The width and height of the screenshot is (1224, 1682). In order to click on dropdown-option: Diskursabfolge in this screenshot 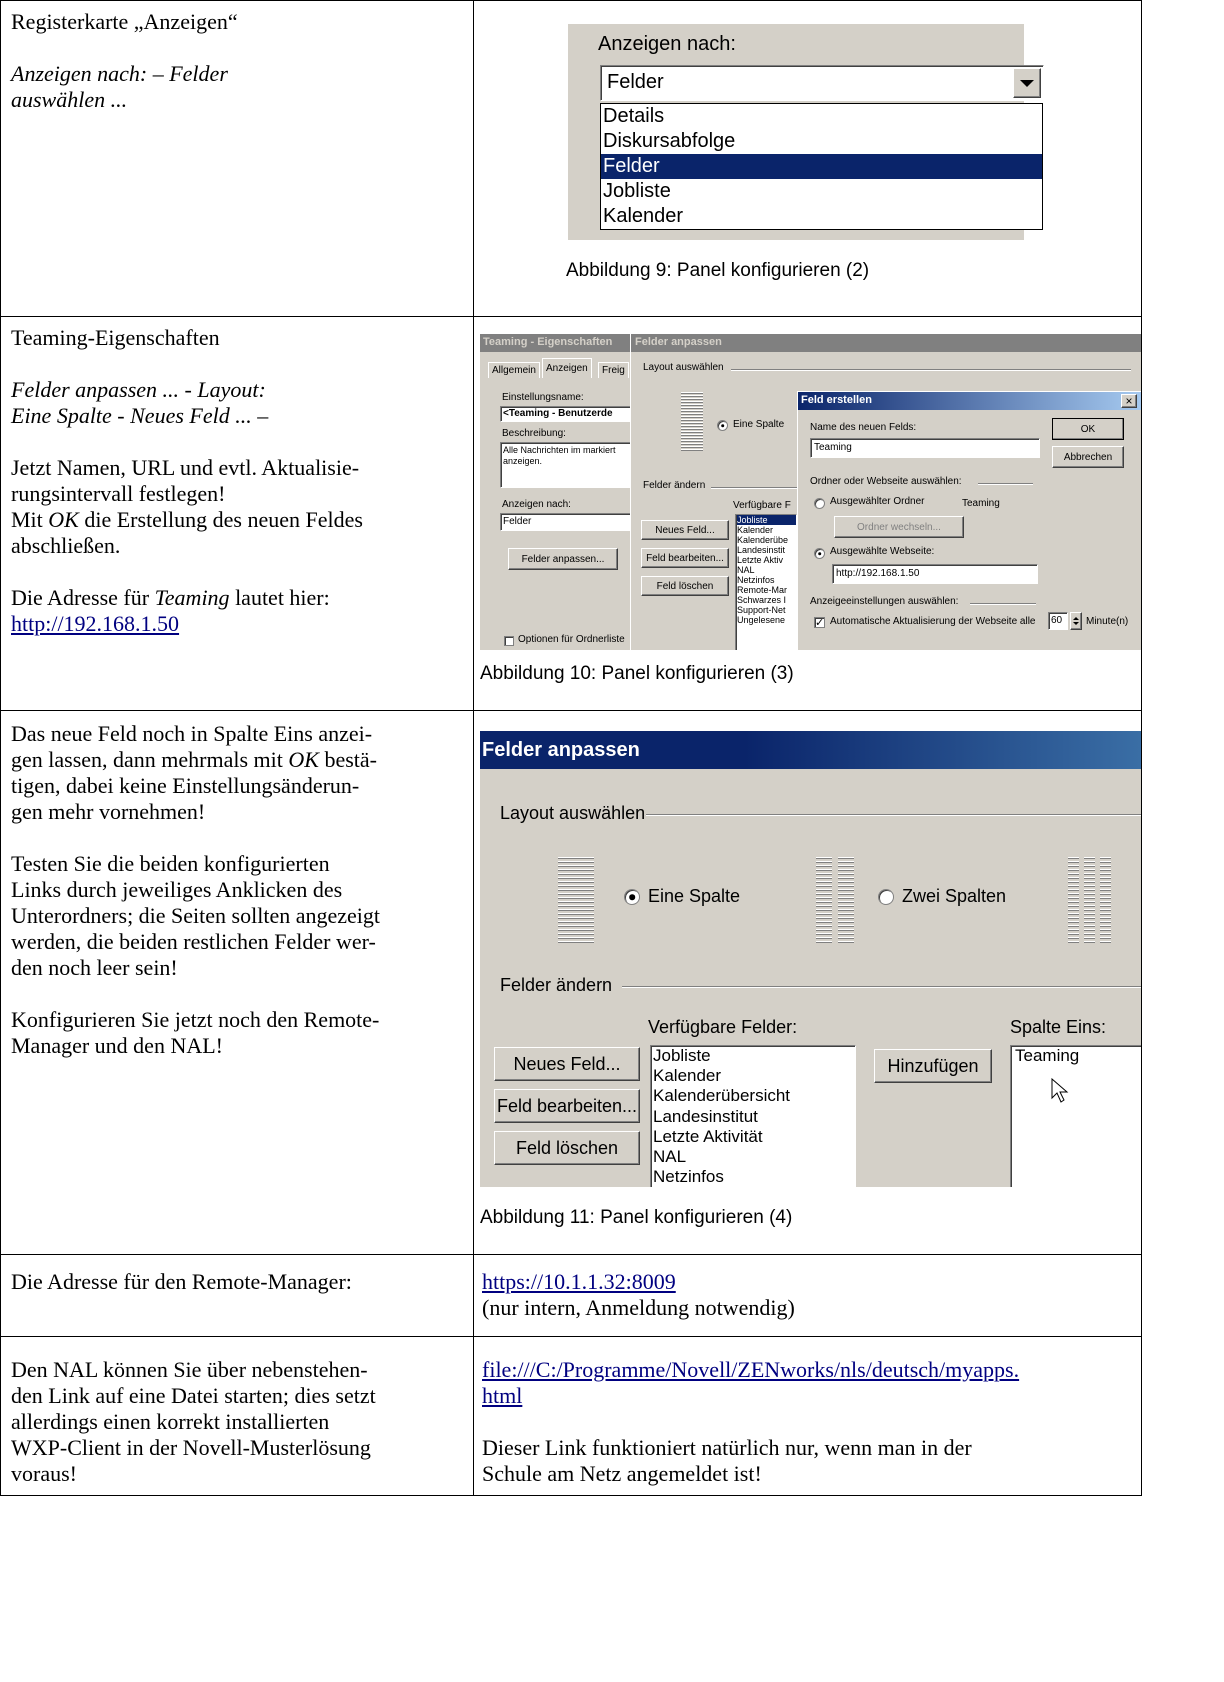, I will do `click(821, 141)`.